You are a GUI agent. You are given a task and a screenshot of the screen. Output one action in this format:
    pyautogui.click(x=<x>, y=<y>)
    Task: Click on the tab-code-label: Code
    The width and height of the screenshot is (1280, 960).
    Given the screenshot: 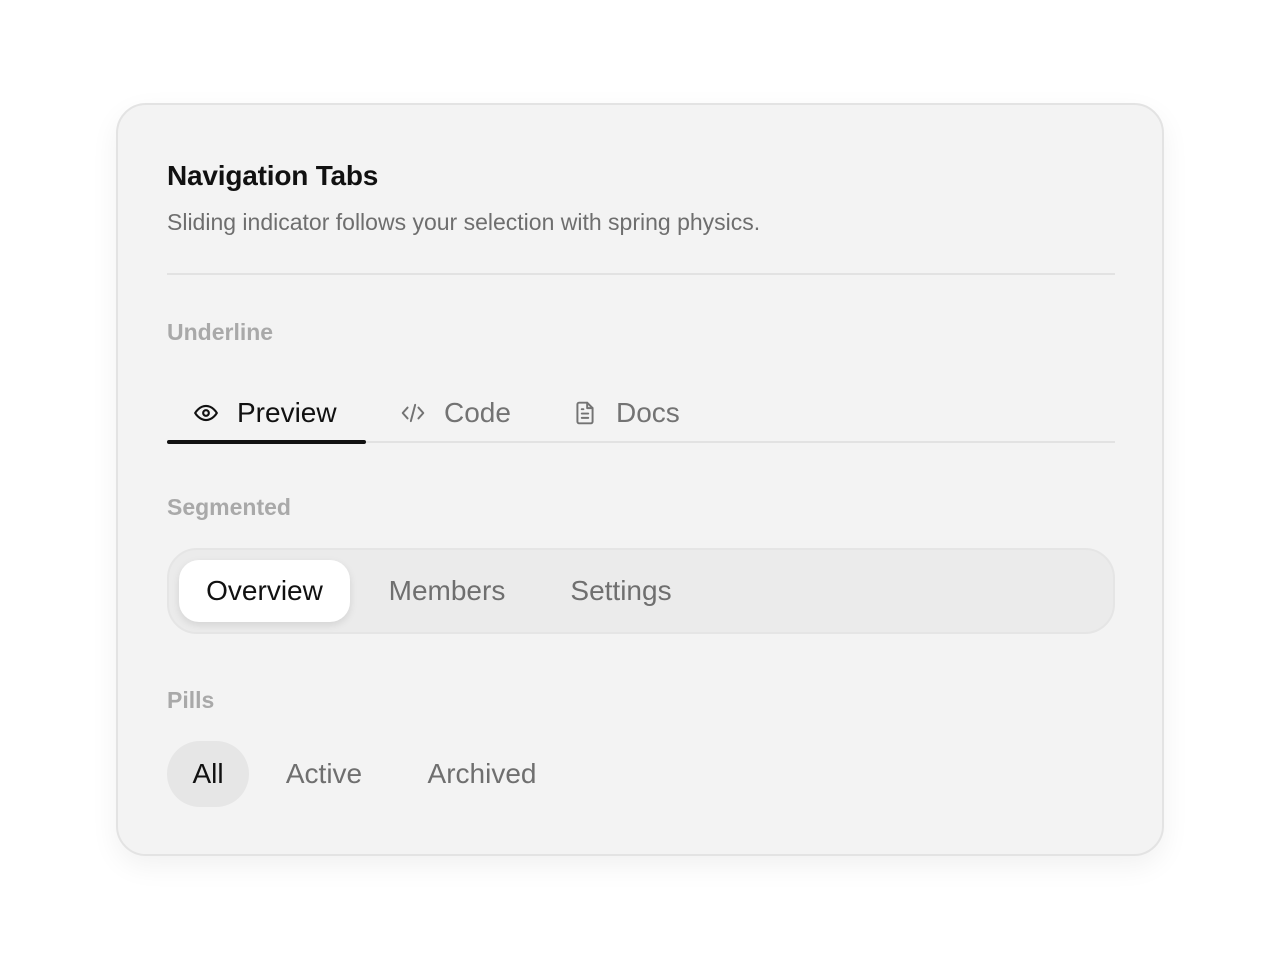 What is the action you would take?
    pyautogui.click(x=477, y=412)
    